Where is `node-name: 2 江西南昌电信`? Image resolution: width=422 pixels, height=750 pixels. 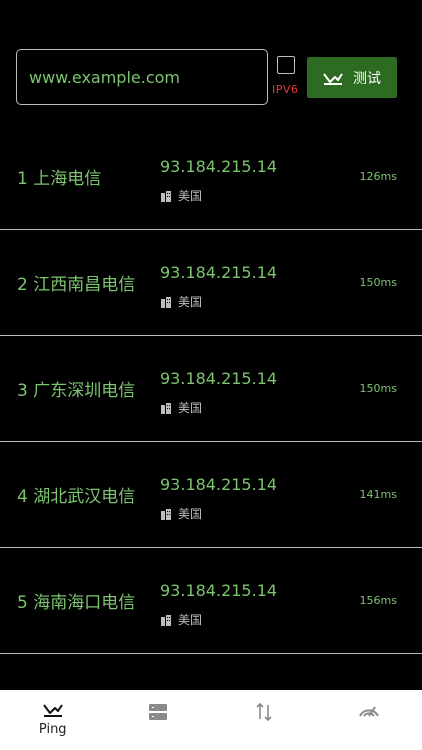 node-name: 2 江西南昌电信 is located at coordinates (76, 285).